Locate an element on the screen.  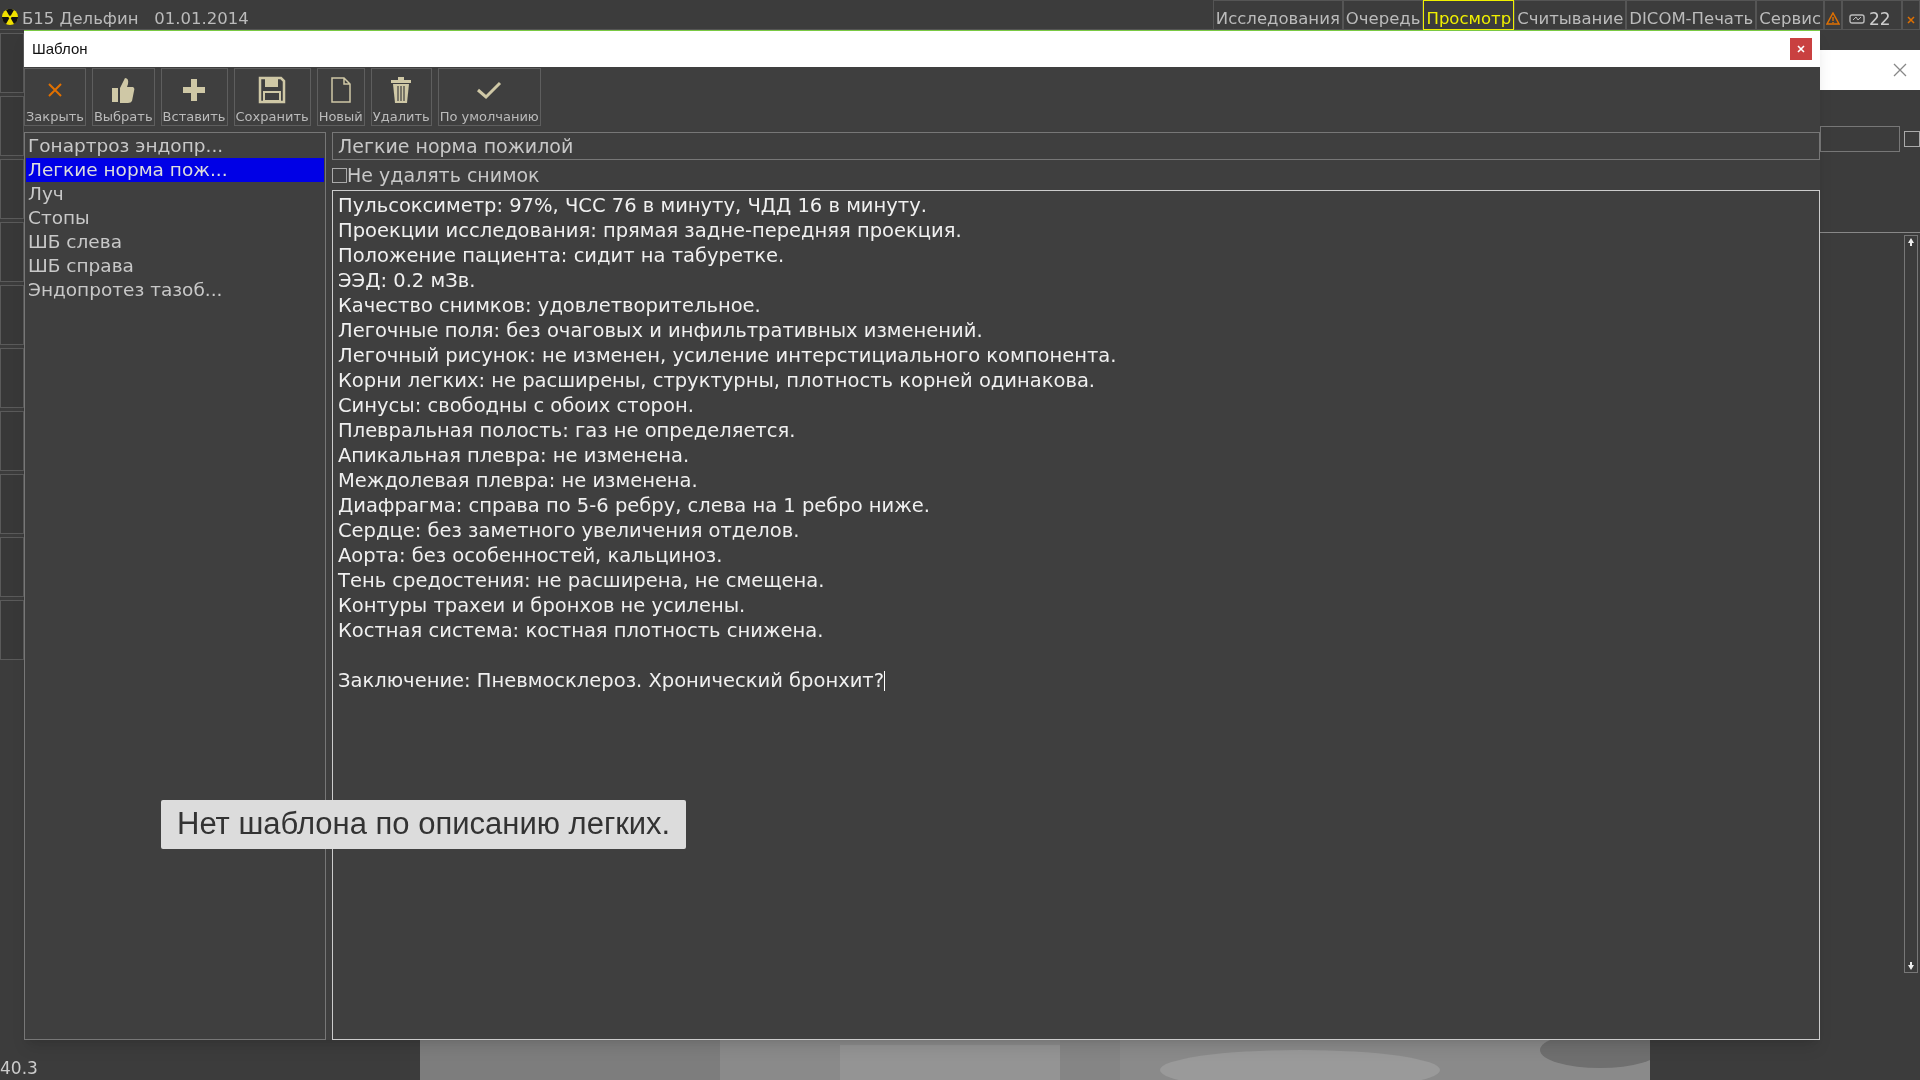
scroll-down-icon is located at coordinates (1911, 966).